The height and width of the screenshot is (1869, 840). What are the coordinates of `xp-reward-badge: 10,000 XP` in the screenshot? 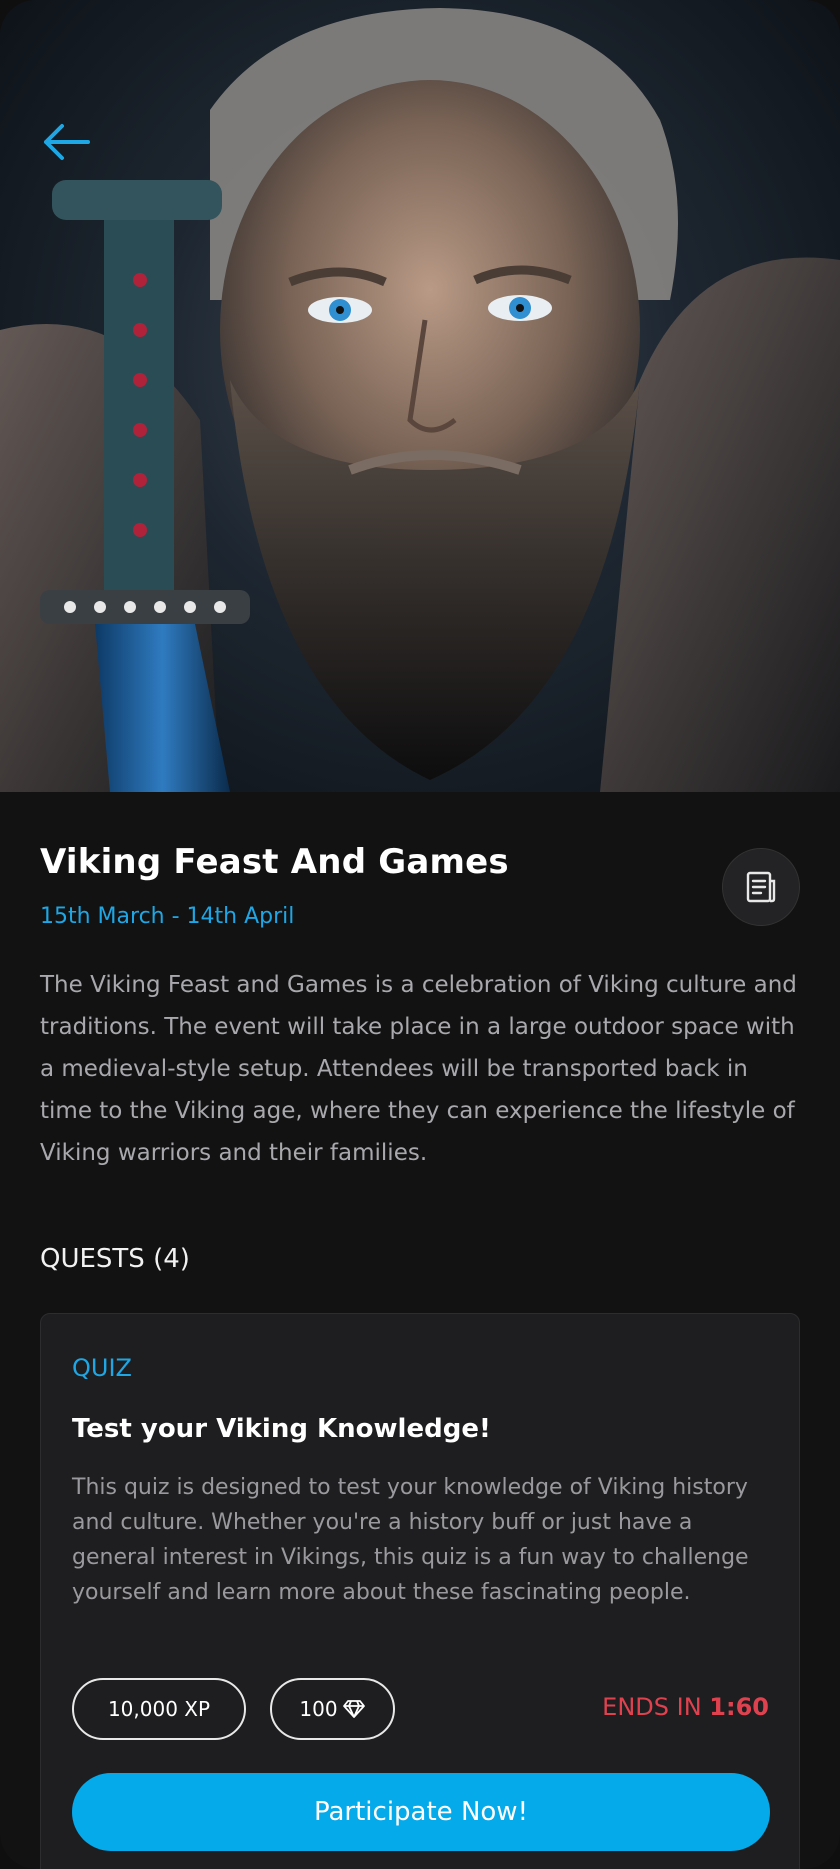 It's located at (159, 1709).